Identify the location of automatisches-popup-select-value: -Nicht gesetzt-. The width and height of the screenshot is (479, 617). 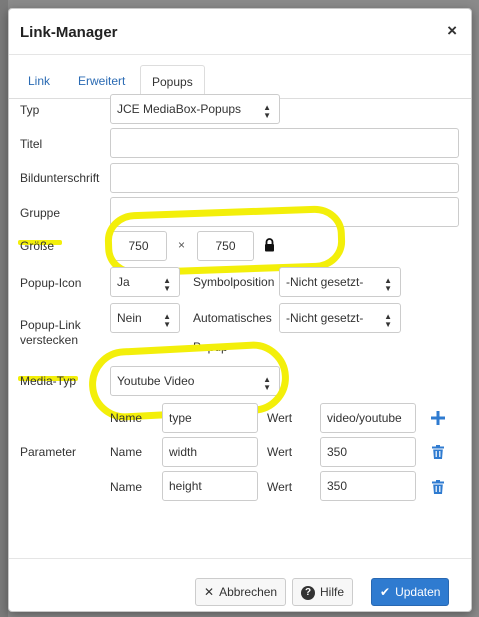
(325, 318).